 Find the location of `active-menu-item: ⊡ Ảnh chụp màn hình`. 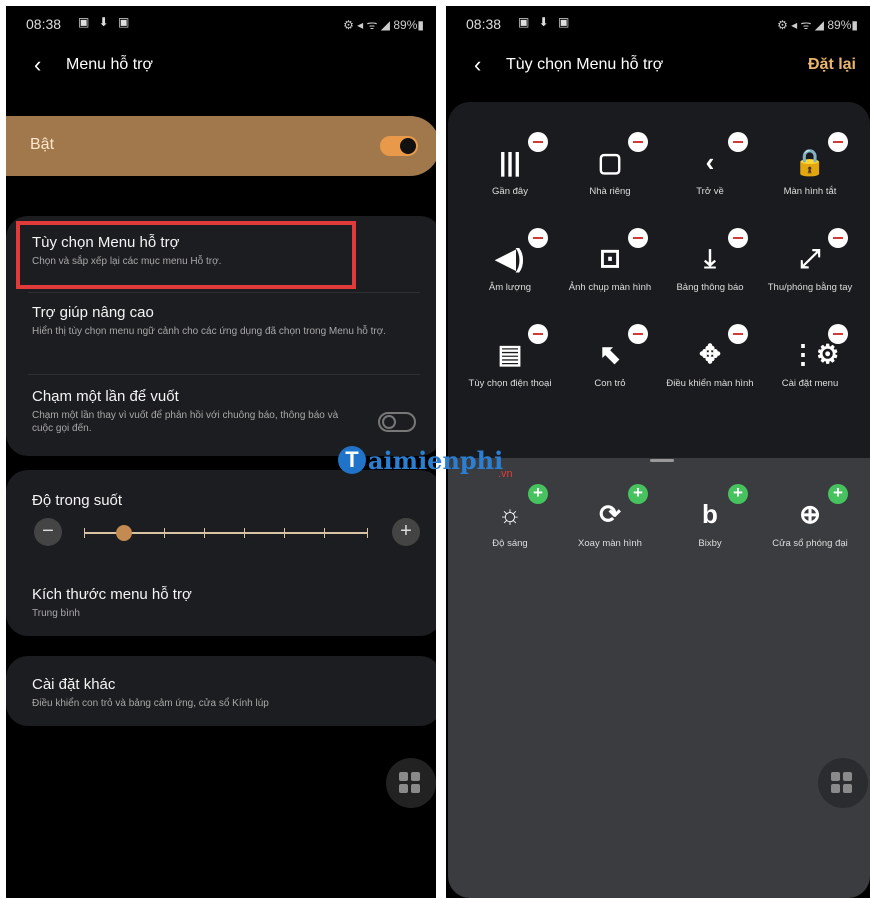

active-menu-item: ⊡ Ảnh chụp màn hình is located at coordinates (610, 261).